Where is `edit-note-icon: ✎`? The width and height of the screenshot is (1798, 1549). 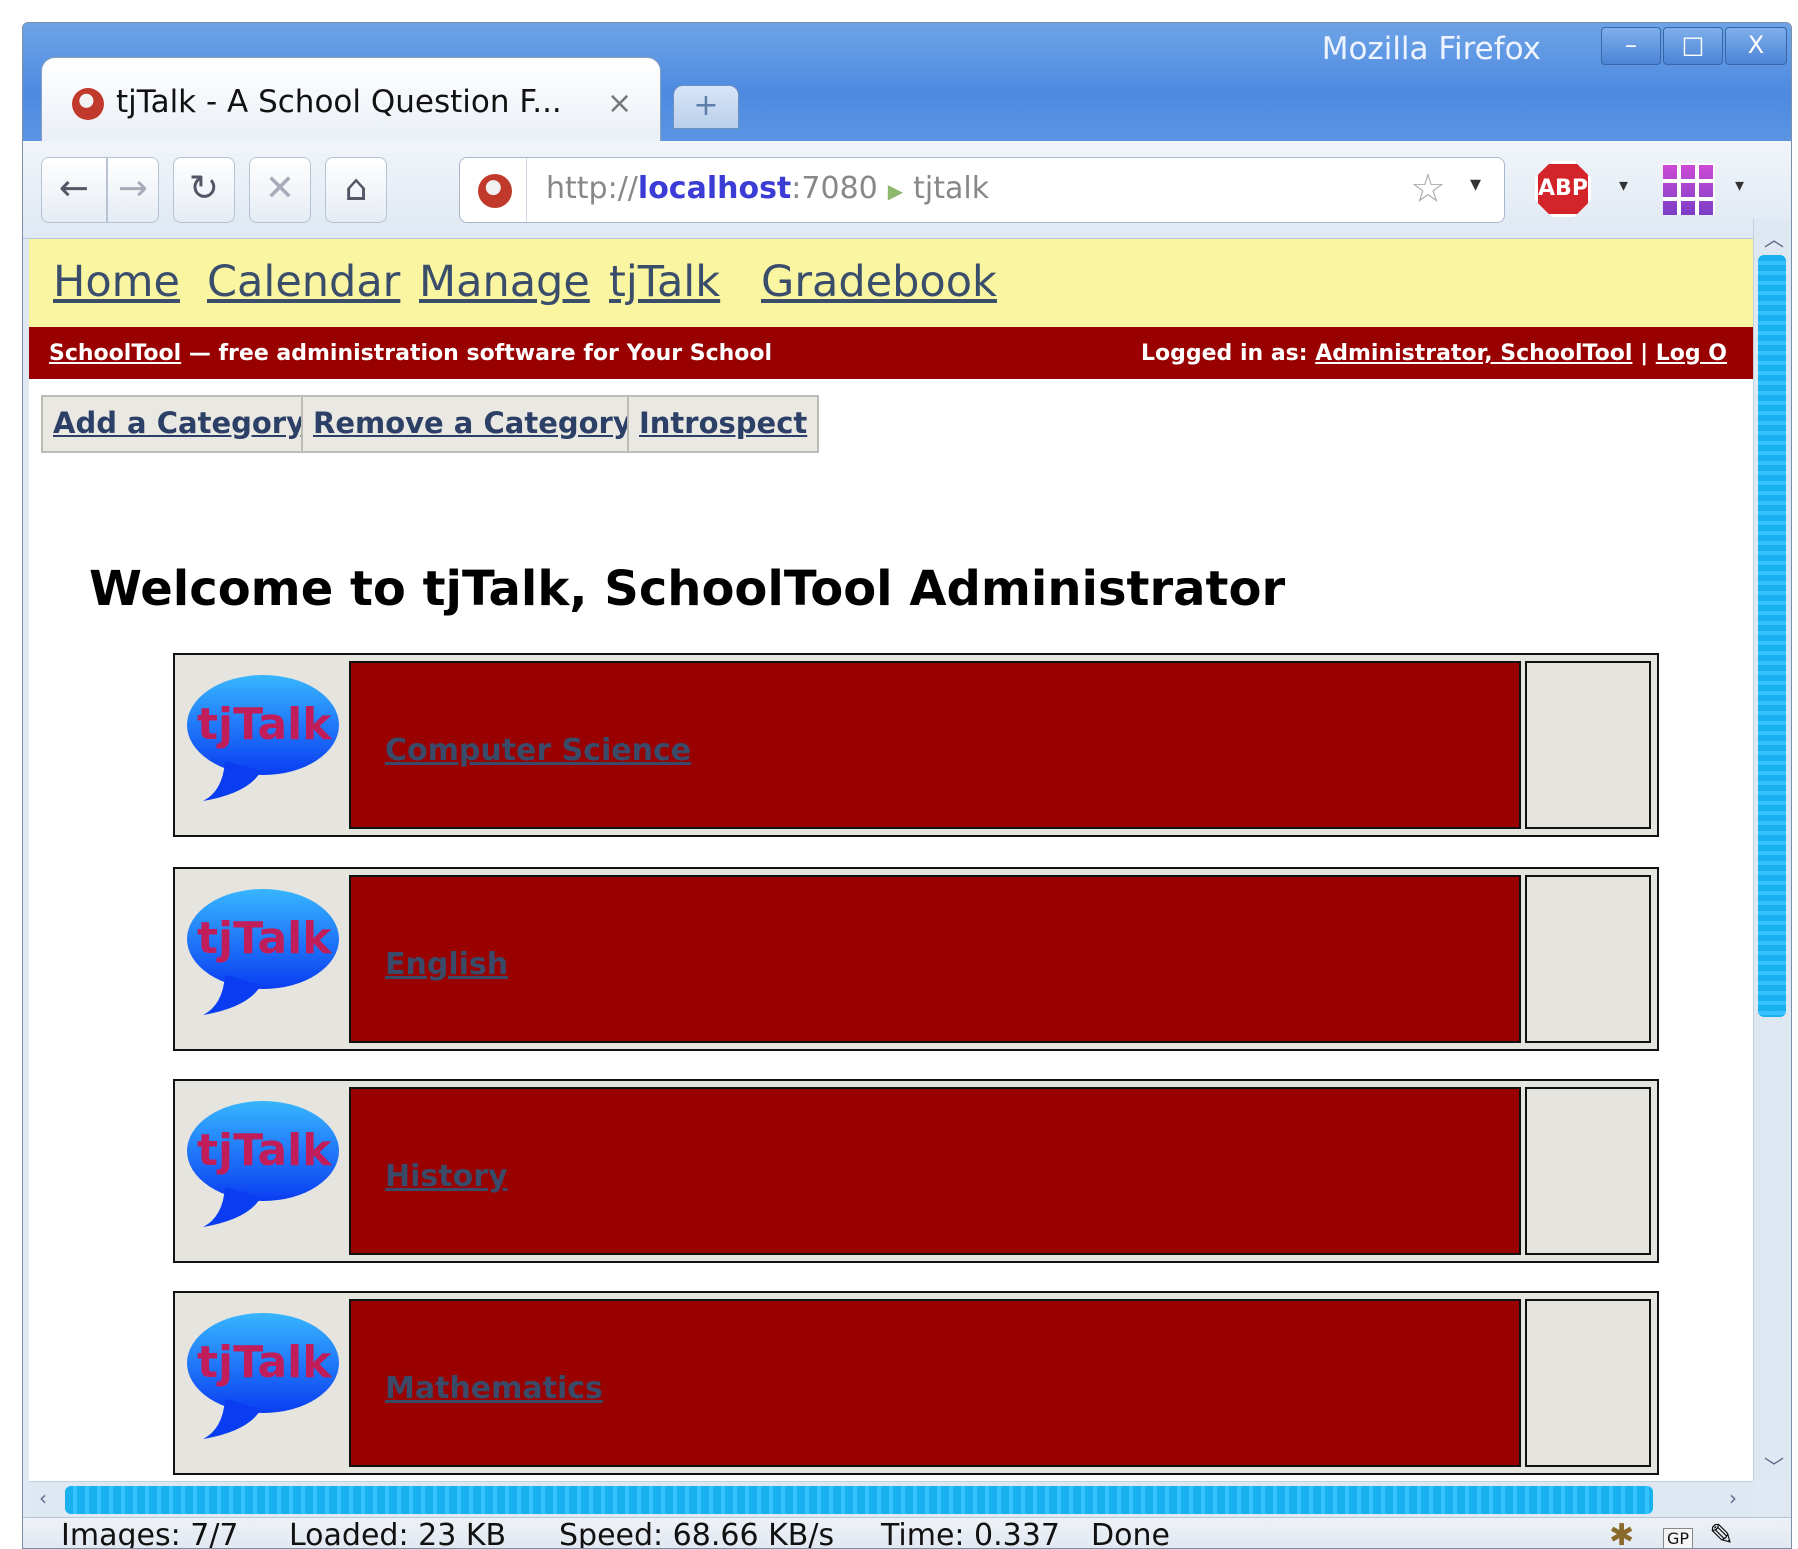 edit-note-icon: ✎ is located at coordinates (1721, 1533).